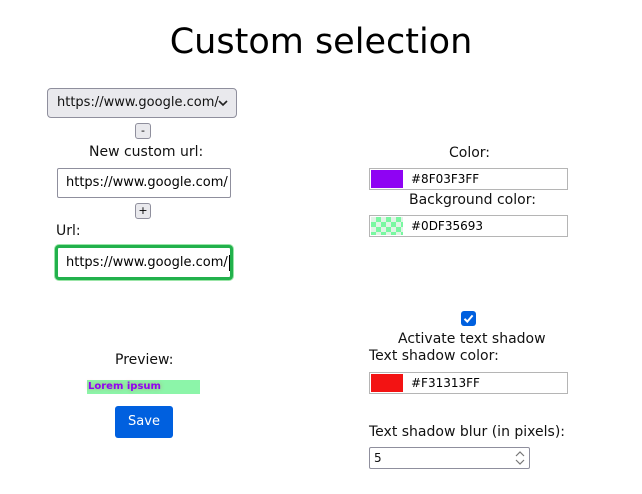 This screenshot has width=642, height=494. Describe the element at coordinates (470, 153) in the screenshot. I see `color-label: Color:` at that location.